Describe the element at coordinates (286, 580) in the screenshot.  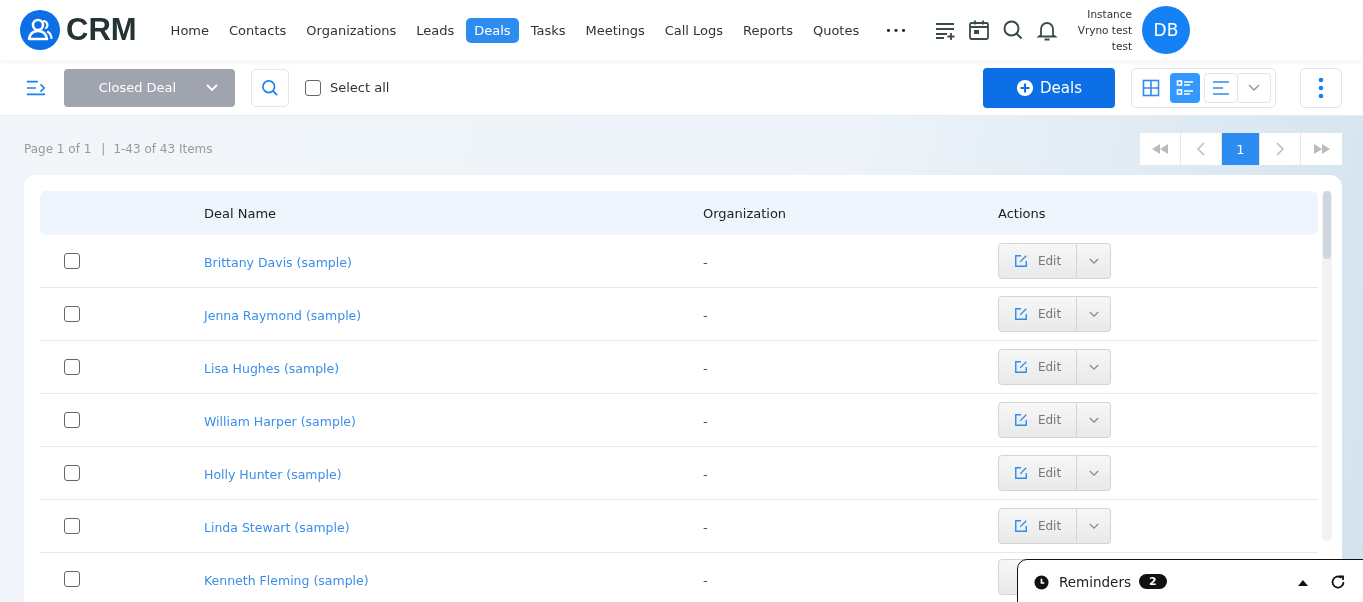
I see `deal-name-link: Kenneth Fleming (sample)` at that location.